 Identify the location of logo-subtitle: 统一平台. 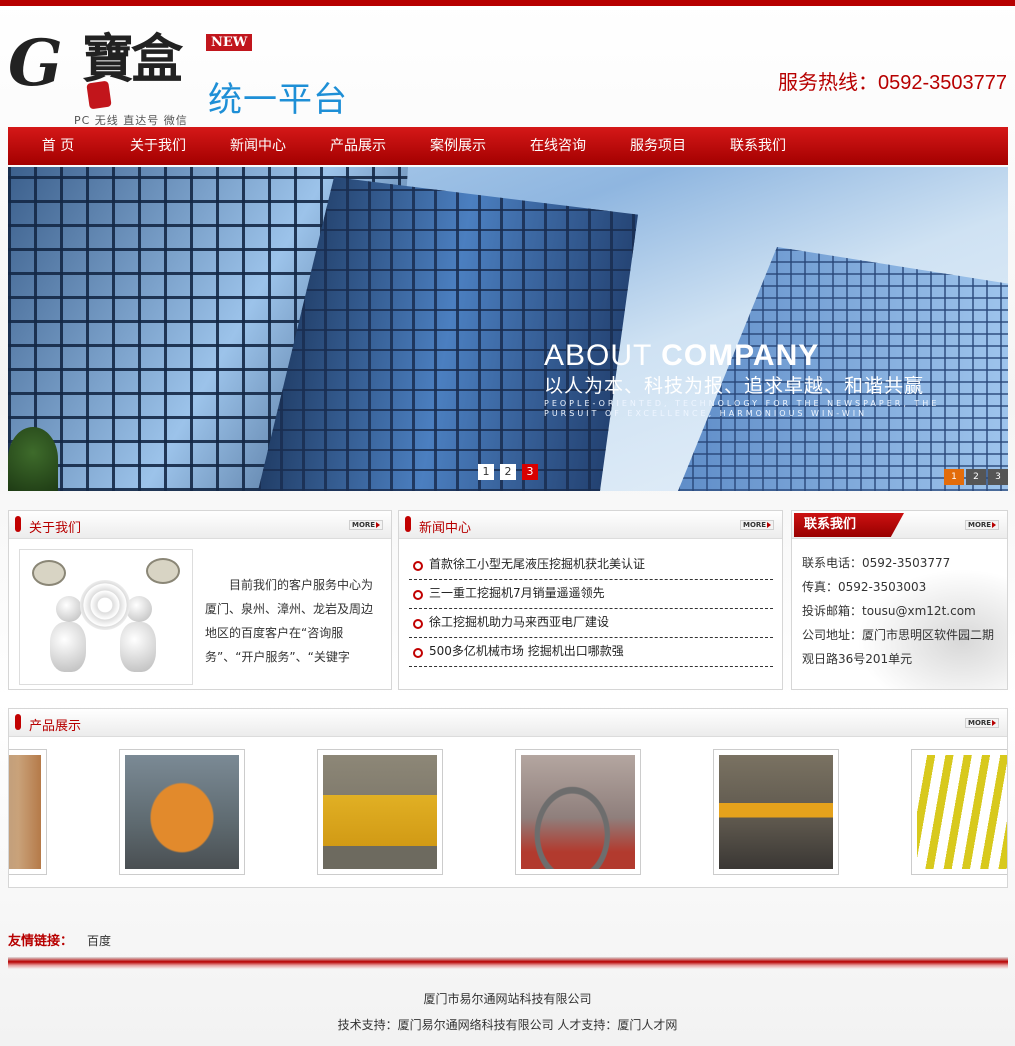
(278, 100).